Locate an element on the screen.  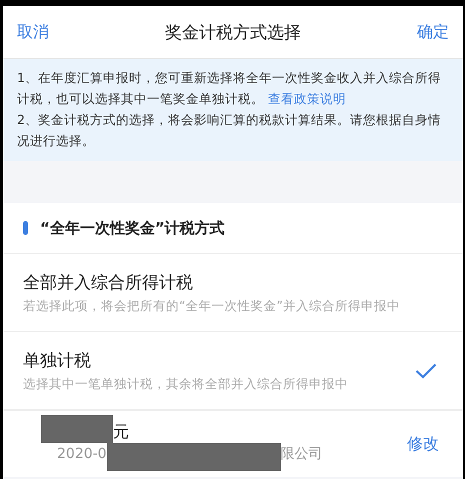
option-label: 全部并入综合所得计税 is located at coordinates (108, 283).